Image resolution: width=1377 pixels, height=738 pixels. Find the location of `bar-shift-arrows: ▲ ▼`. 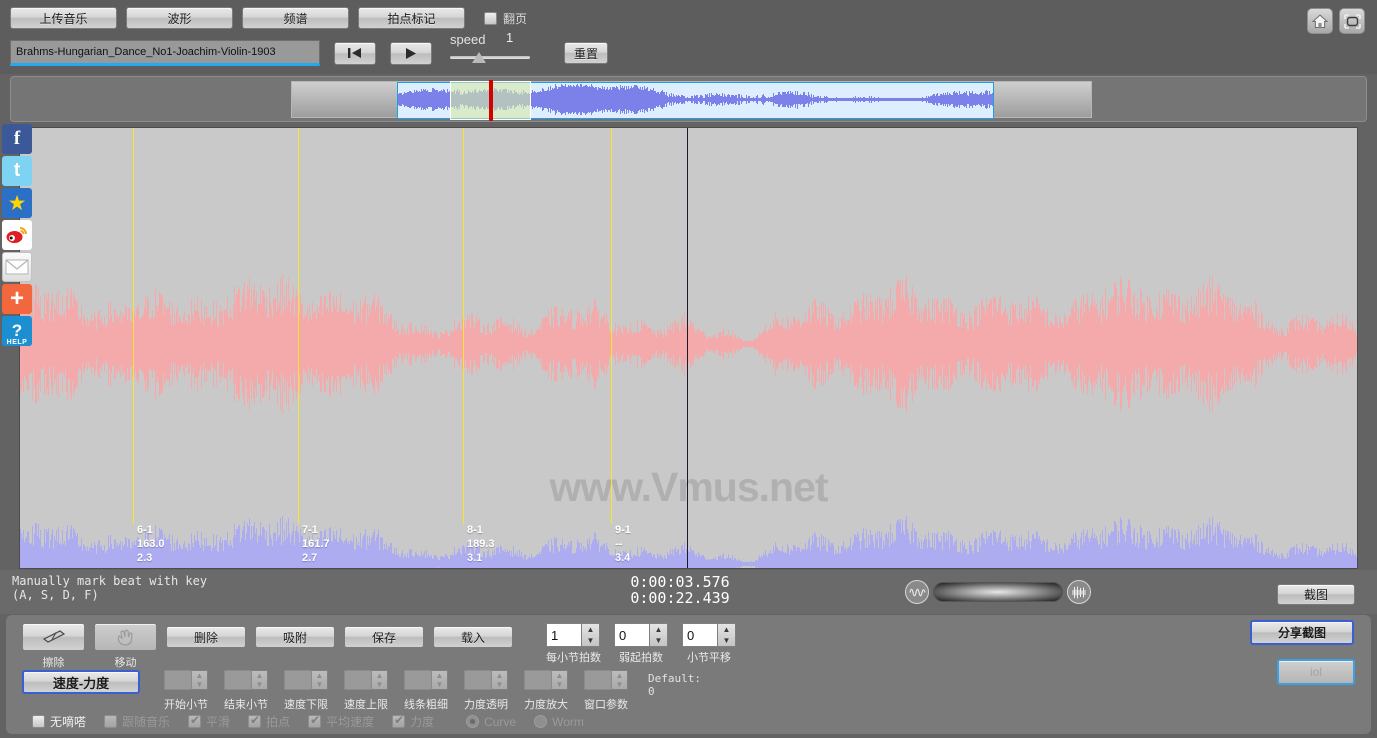

bar-shift-arrows: ▲ ▼ is located at coordinates (727, 635).